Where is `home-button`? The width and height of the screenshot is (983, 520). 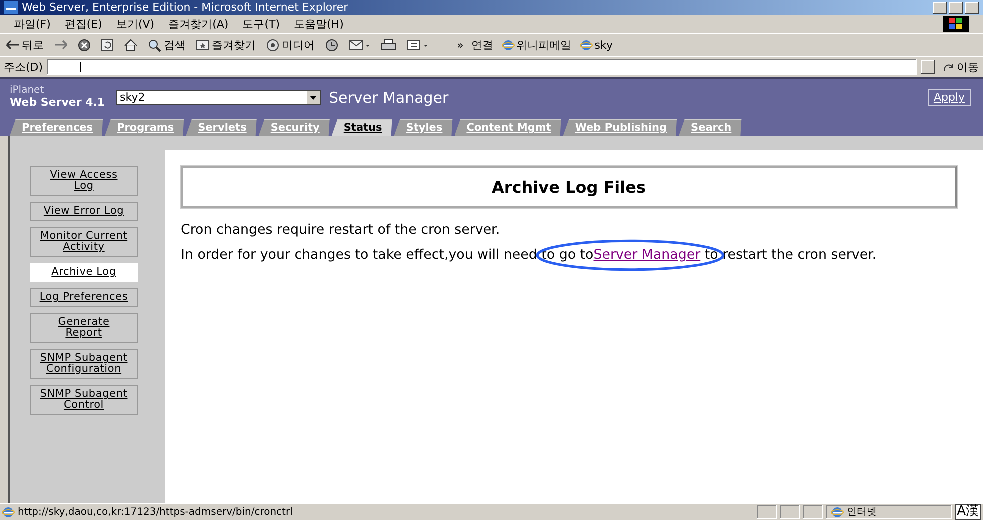 home-button is located at coordinates (131, 45).